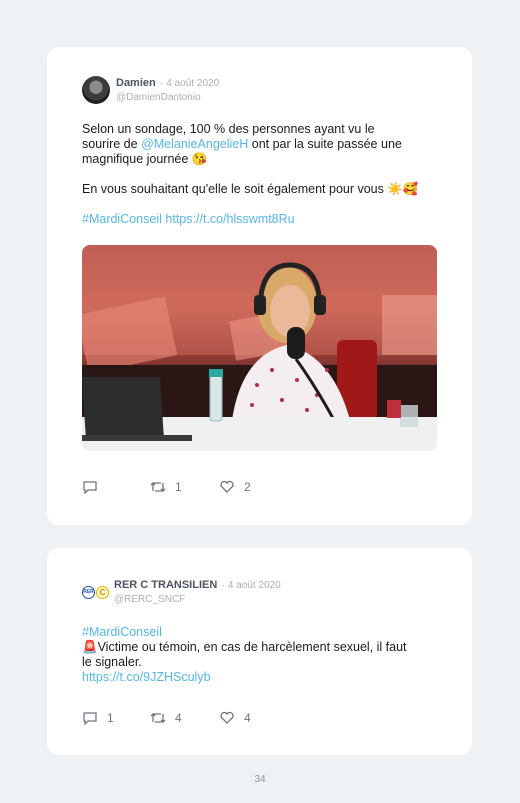 This screenshot has width=520, height=803. I want to click on reply-button: 1, so click(115, 718).